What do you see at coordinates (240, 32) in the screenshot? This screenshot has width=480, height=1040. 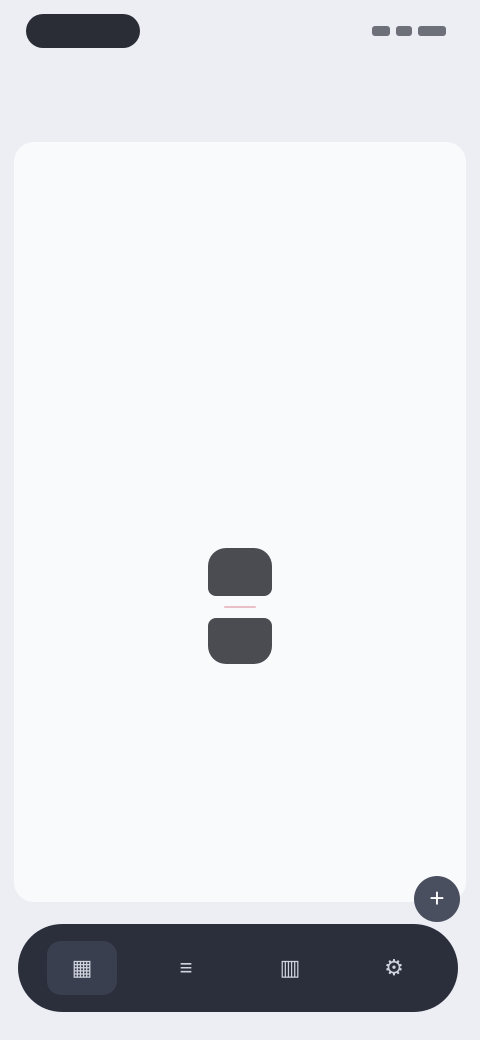 I see `status-bar` at bounding box center [240, 32].